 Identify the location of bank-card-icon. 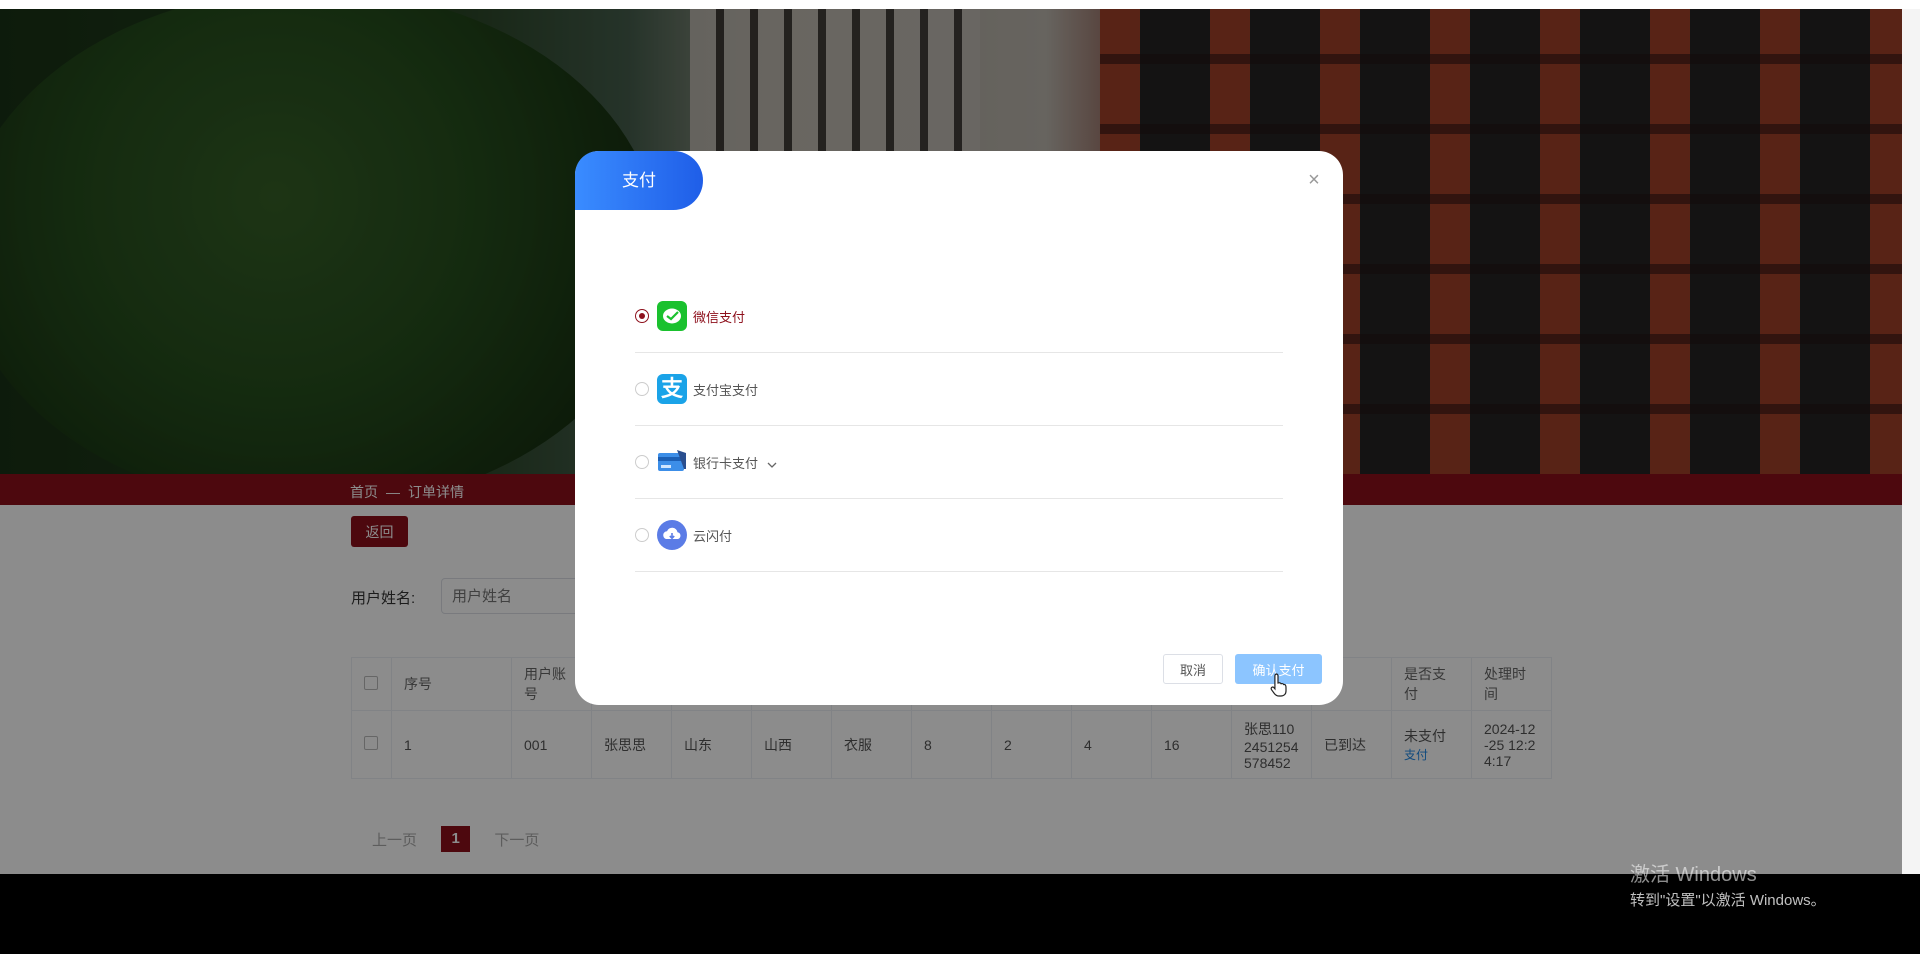
(672, 462).